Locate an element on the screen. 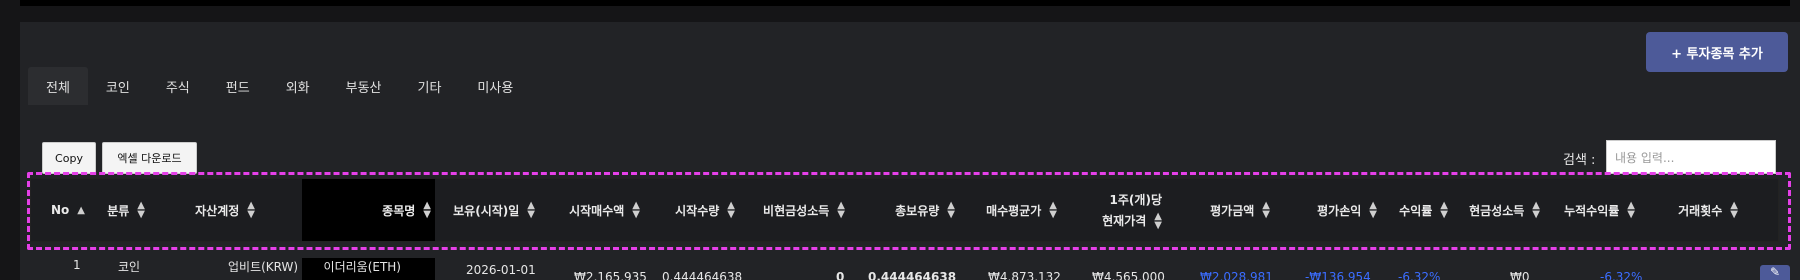  cell-avg-price: ₩4,873,132 is located at coordinates (1024, 275).